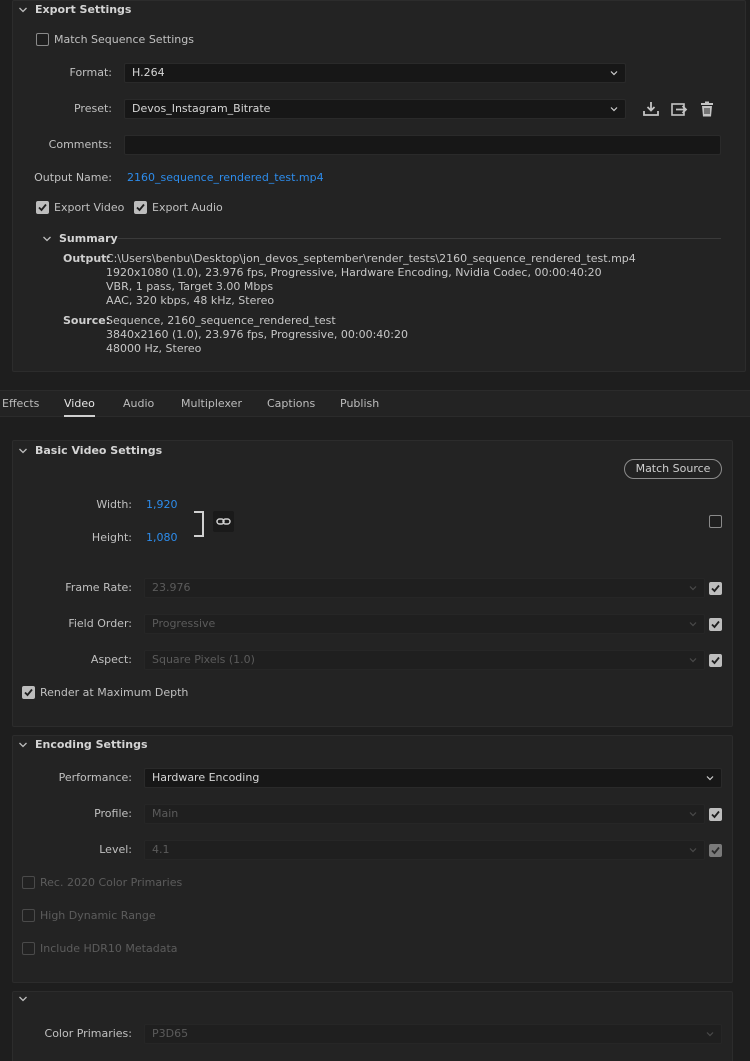 The height and width of the screenshot is (1061, 750). I want to click on frame-rate-dropdown: 23.976, so click(424, 588).